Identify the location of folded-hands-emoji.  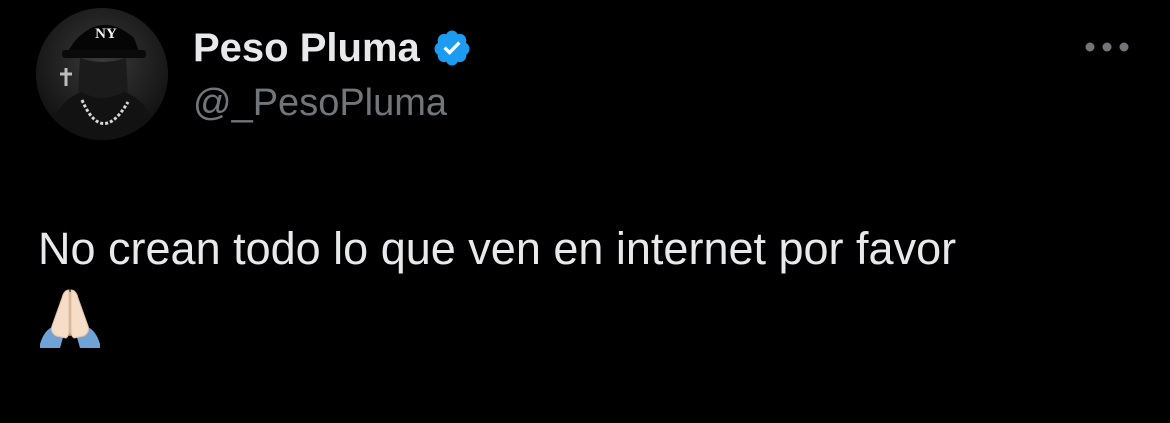
(70, 318).